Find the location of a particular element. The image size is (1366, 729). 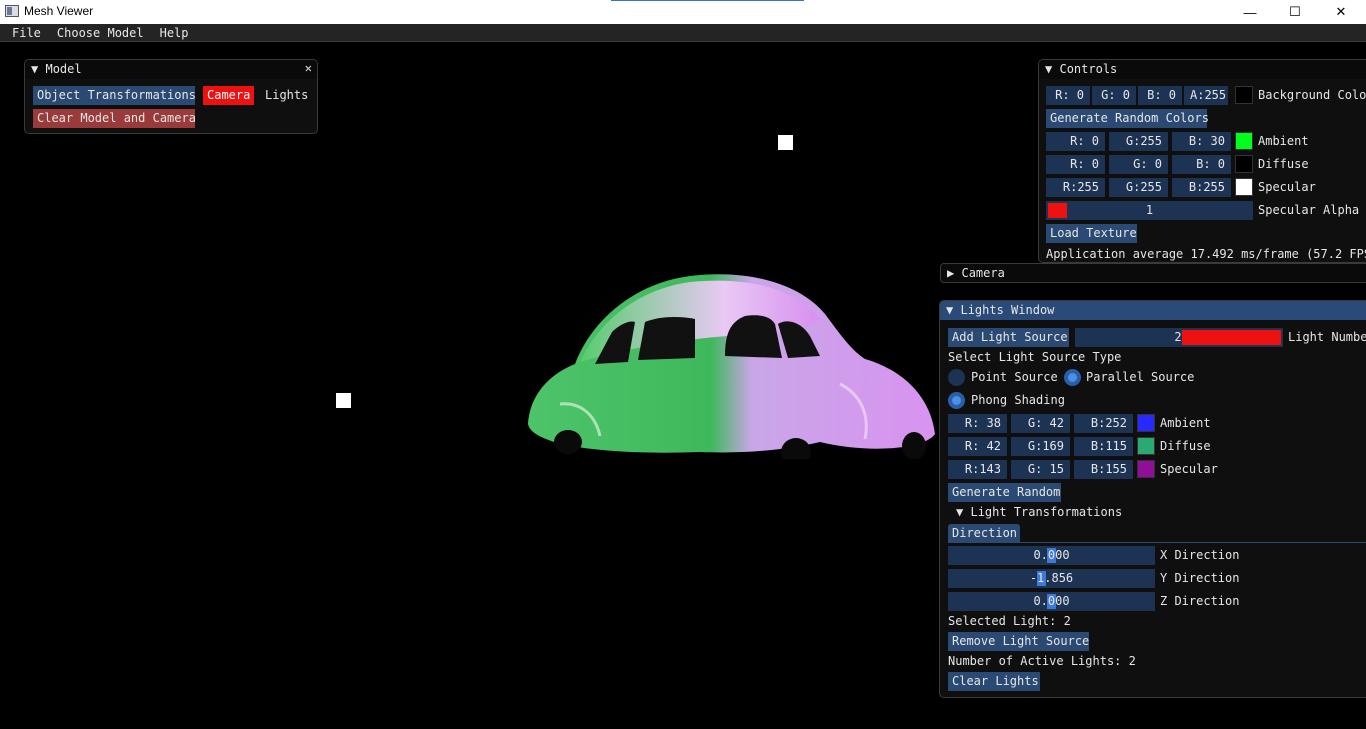

specular-r-field: R:255 is located at coordinates (1075, 187).